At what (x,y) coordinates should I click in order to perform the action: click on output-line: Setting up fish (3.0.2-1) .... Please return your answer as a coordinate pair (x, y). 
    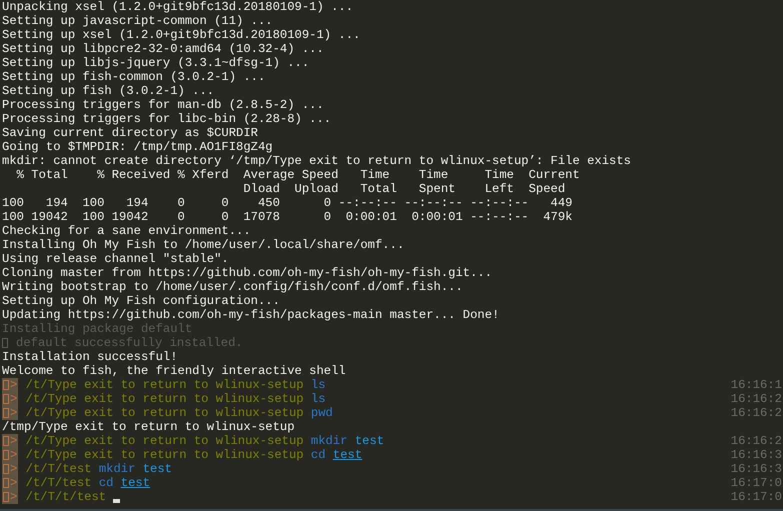
    Looking at the image, I should click on (108, 91).